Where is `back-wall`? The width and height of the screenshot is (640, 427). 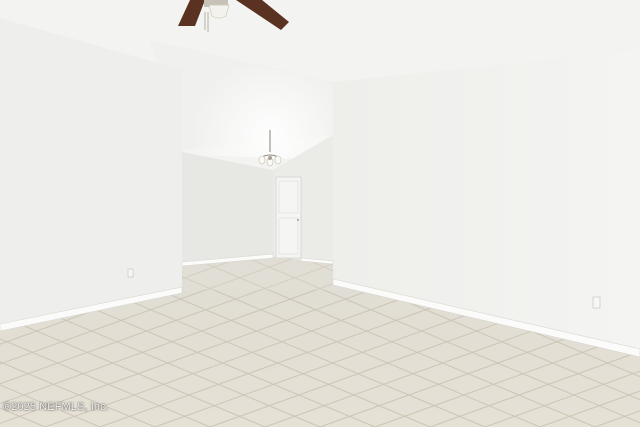 back-wall is located at coordinates (227, 208).